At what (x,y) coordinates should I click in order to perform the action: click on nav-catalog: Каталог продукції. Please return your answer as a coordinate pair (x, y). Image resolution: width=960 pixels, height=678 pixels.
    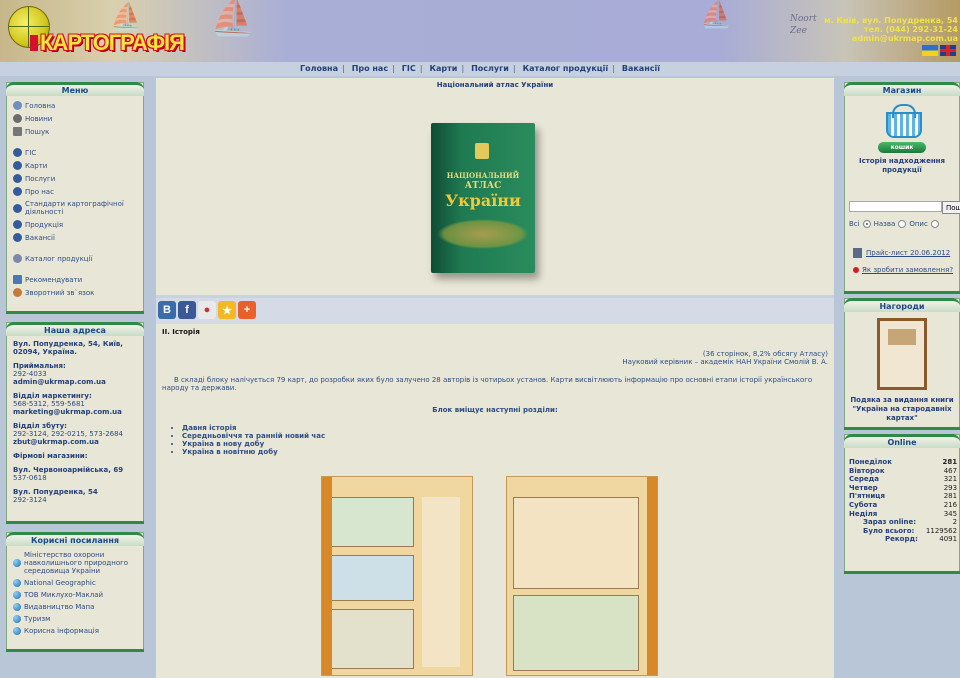
    Looking at the image, I should click on (566, 68).